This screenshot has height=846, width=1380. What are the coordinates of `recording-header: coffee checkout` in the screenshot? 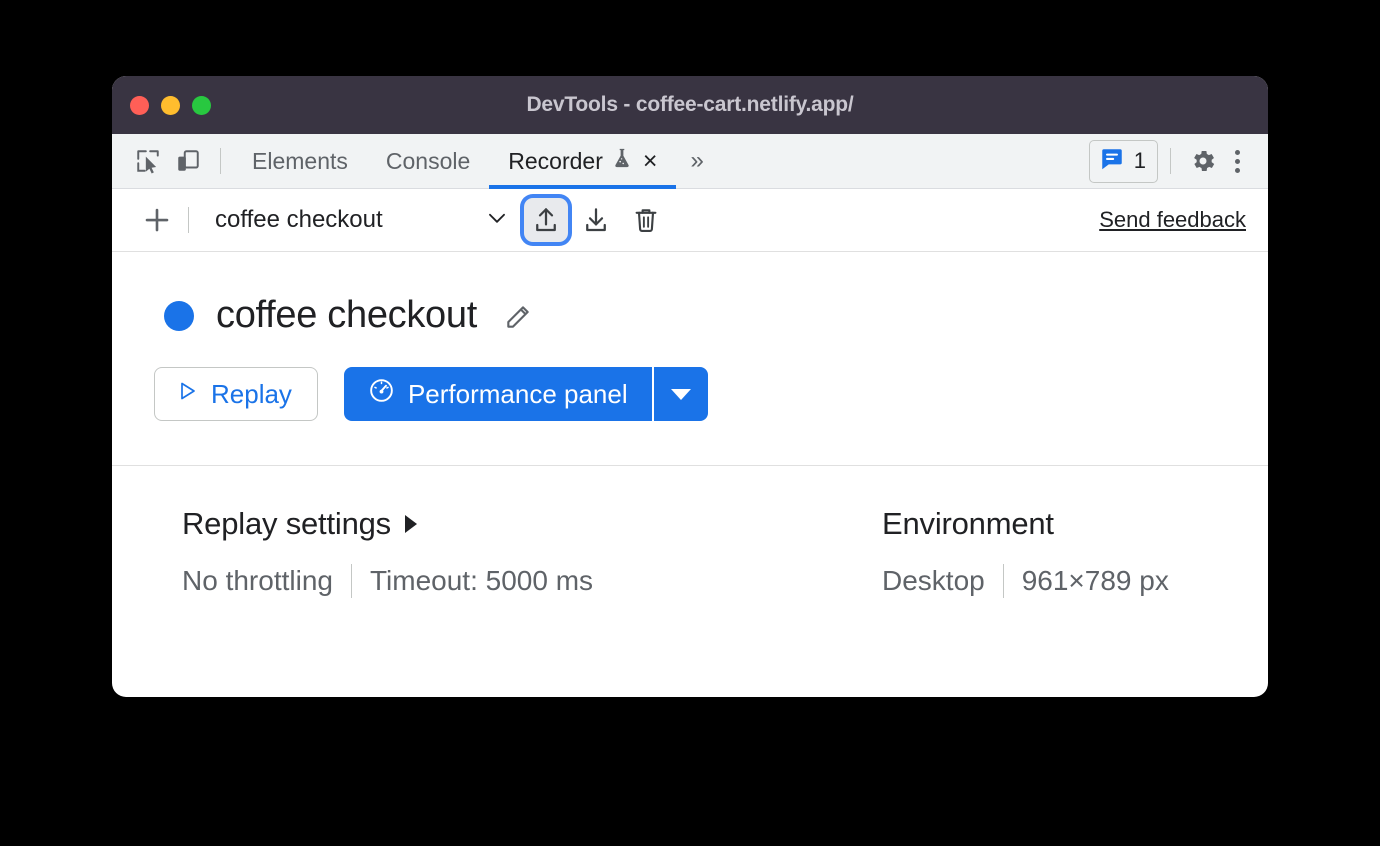 It's located at (690, 294).